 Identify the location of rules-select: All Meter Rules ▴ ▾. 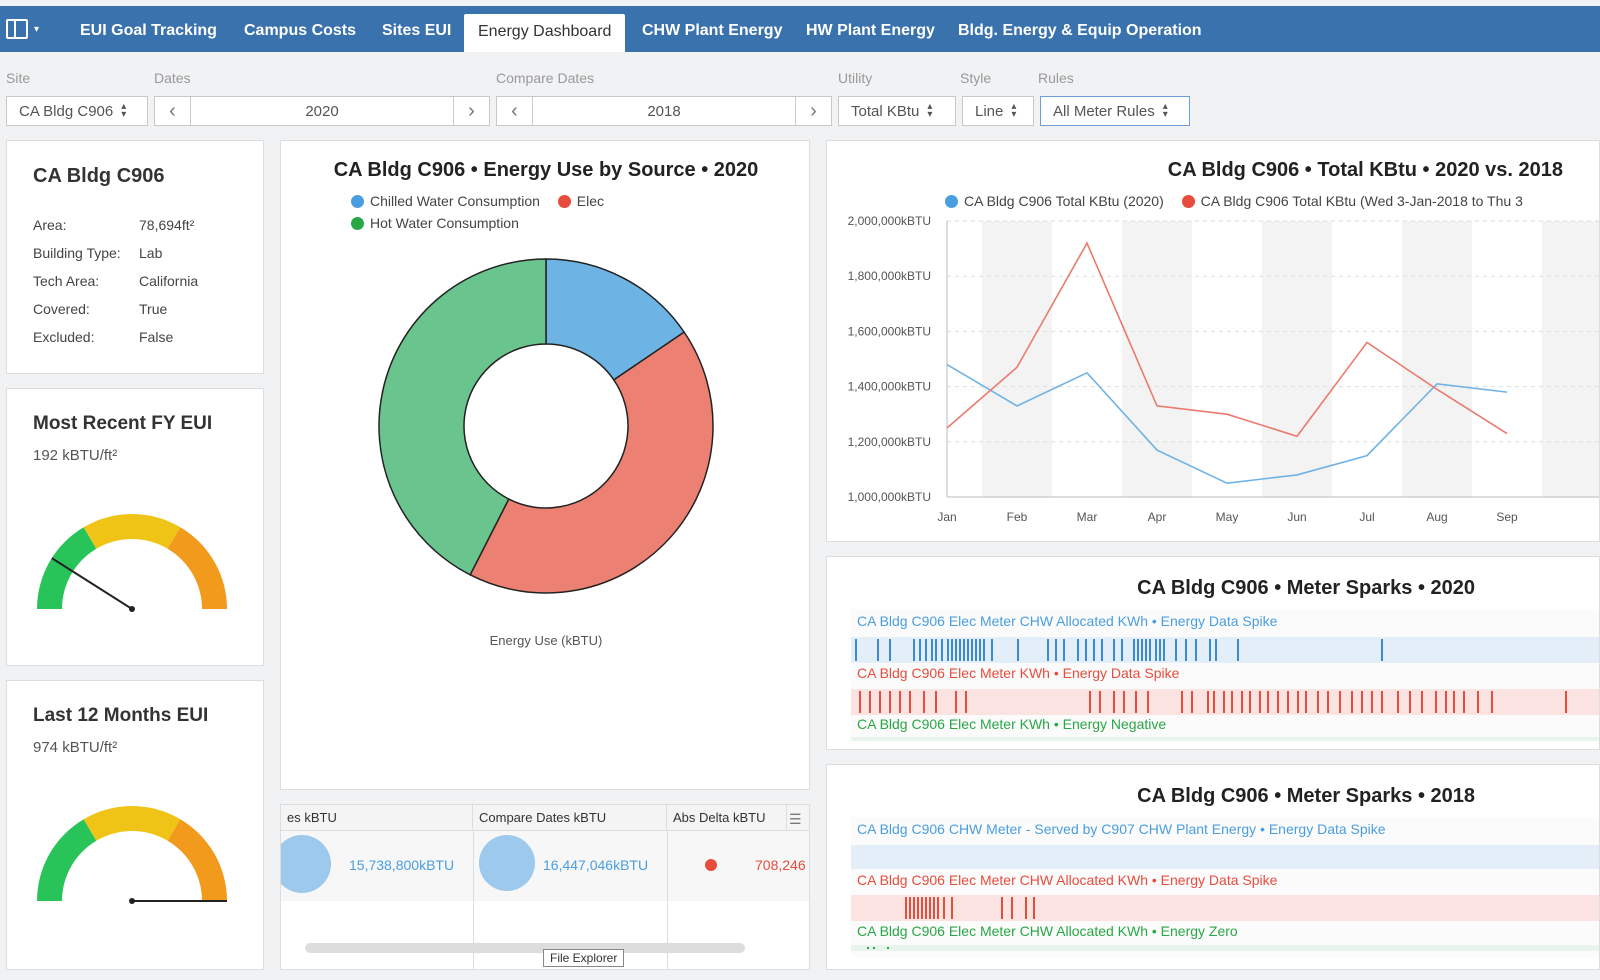
(1115, 111).